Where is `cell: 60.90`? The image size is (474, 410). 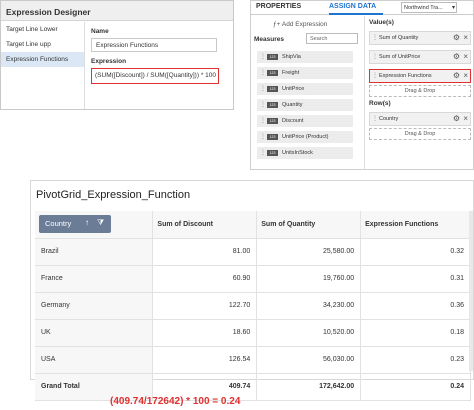 cell: 60.90 is located at coordinates (205, 279).